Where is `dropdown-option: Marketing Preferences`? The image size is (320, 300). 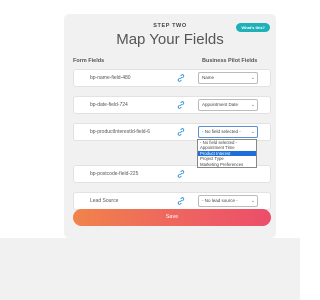 dropdown-option: Marketing Preferences is located at coordinates (227, 164).